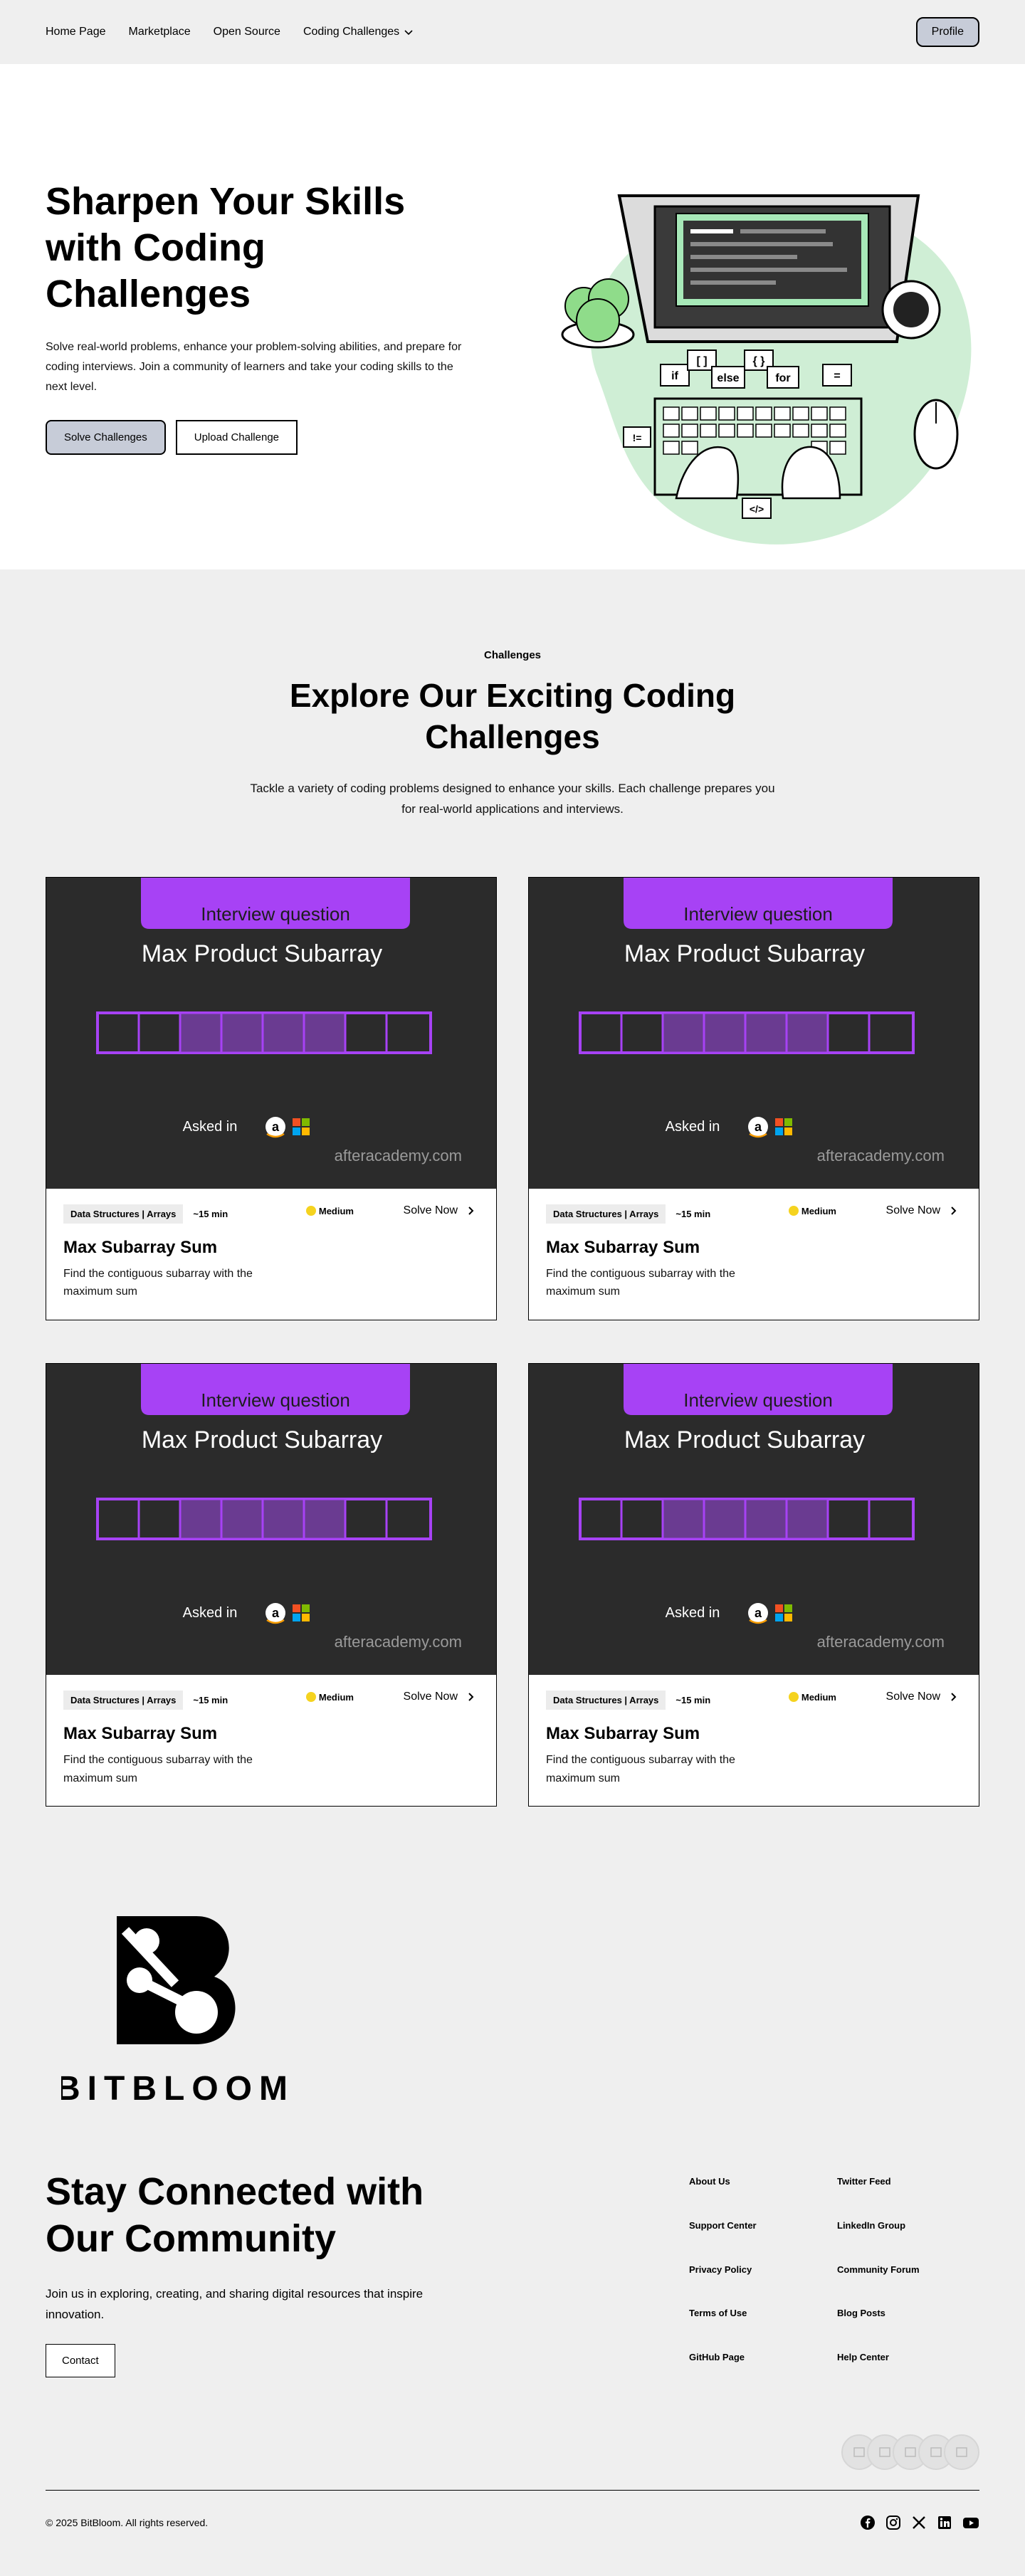 This screenshot has height=2576, width=1025. I want to click on footer-link-privacy-policy: Privacy Policy, so click(763, 2277).